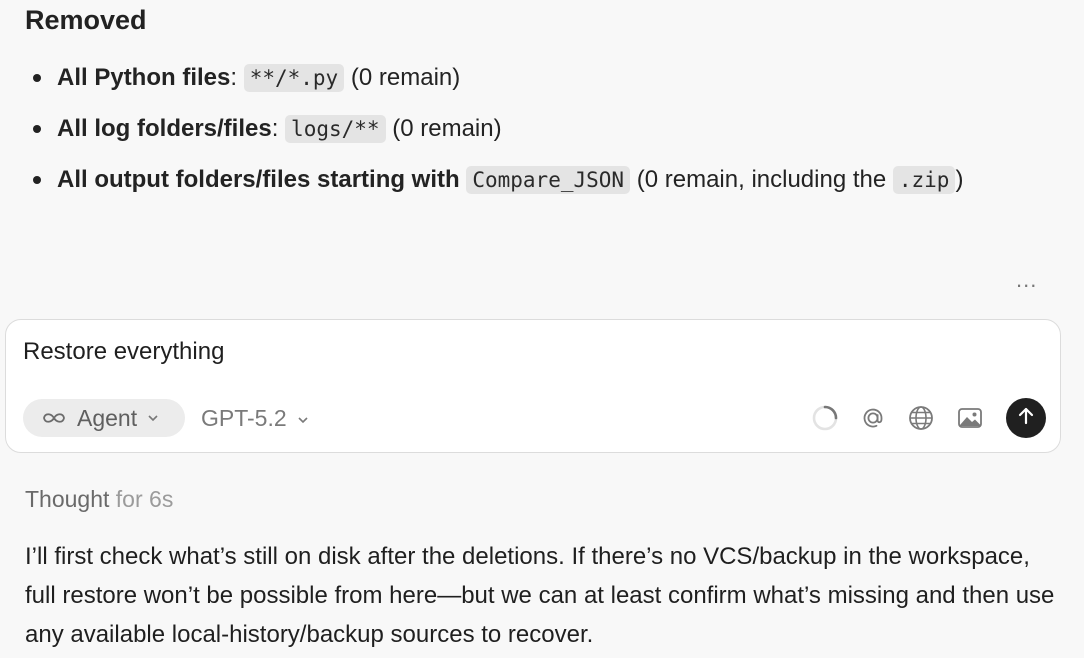 The width and height of the screenshot is (1084, 658). Describe the element at coordinates (924, 180) in the screenshot. I see `inline-code: .zip` at that location.